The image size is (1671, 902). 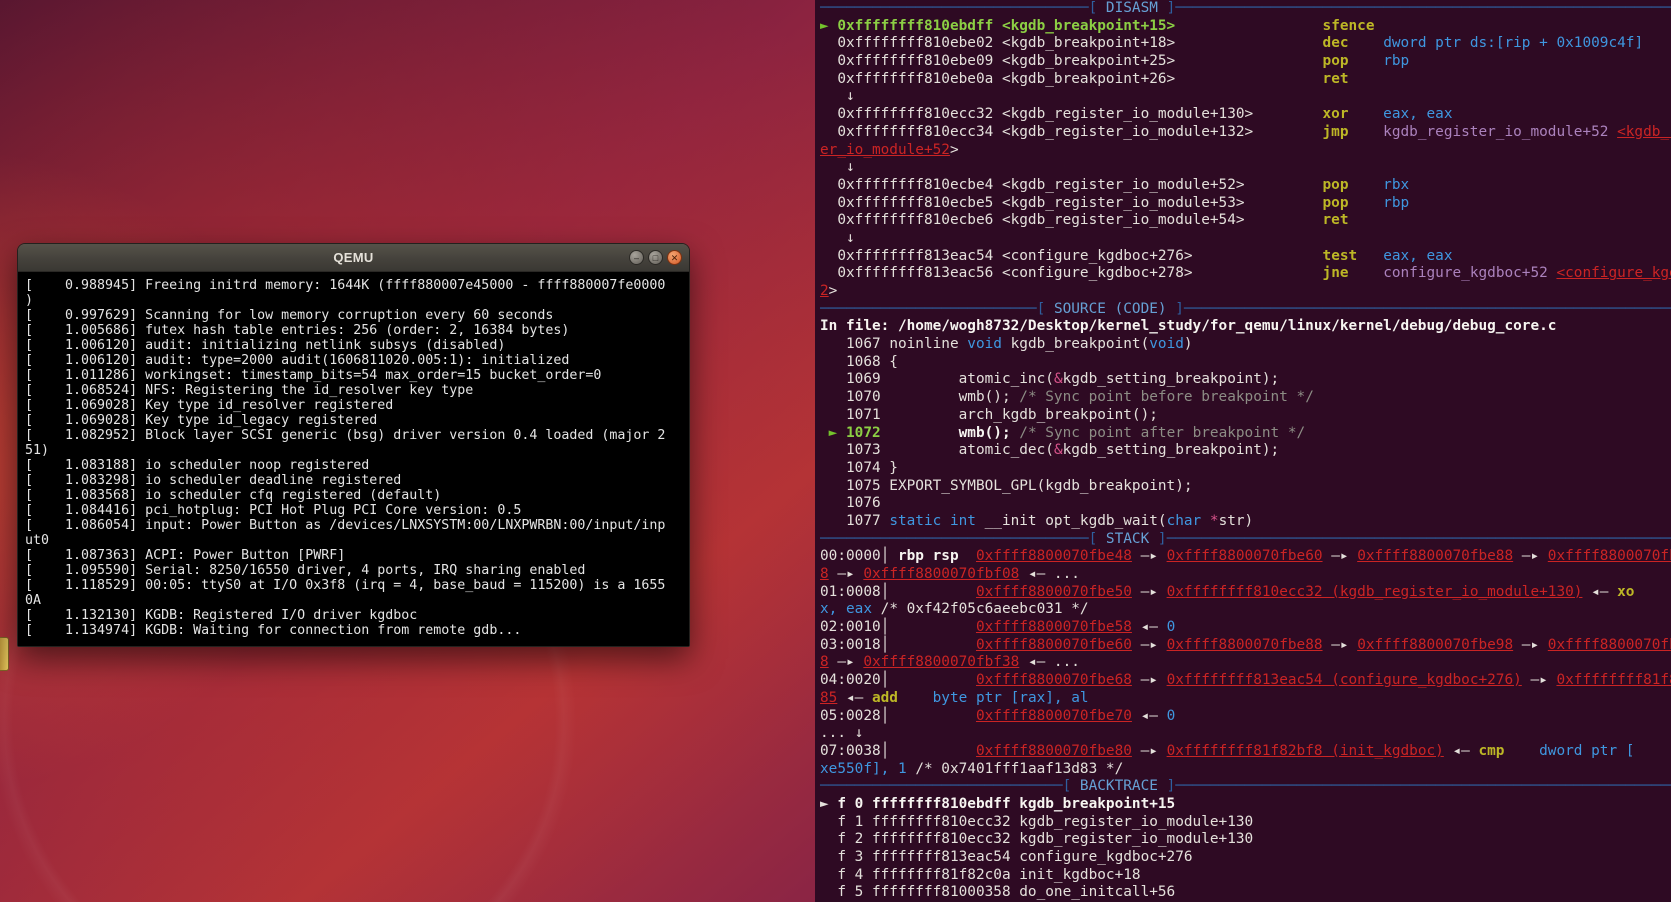 What do you see at coordinates (4, 654) in the screenshot?
I see `launcher-icon-sliver` at bounding box center [4, 654].